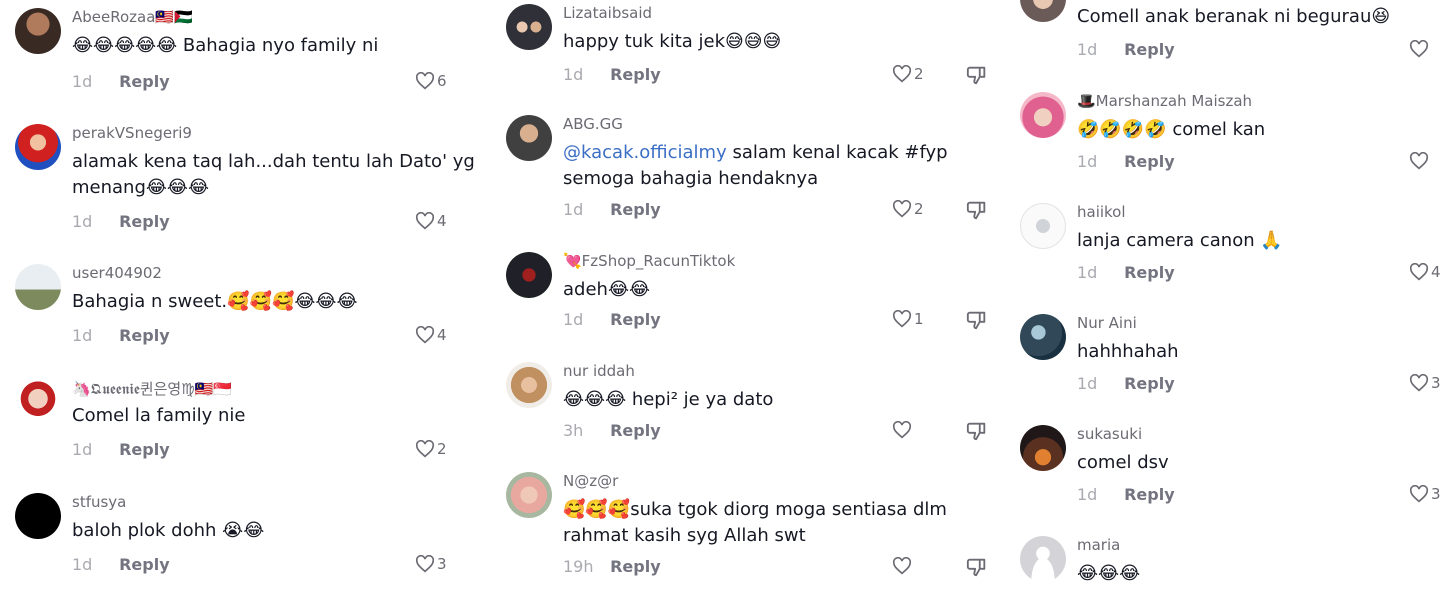  I want to click on comment-text: adeh😂😂, so click(606, 290).